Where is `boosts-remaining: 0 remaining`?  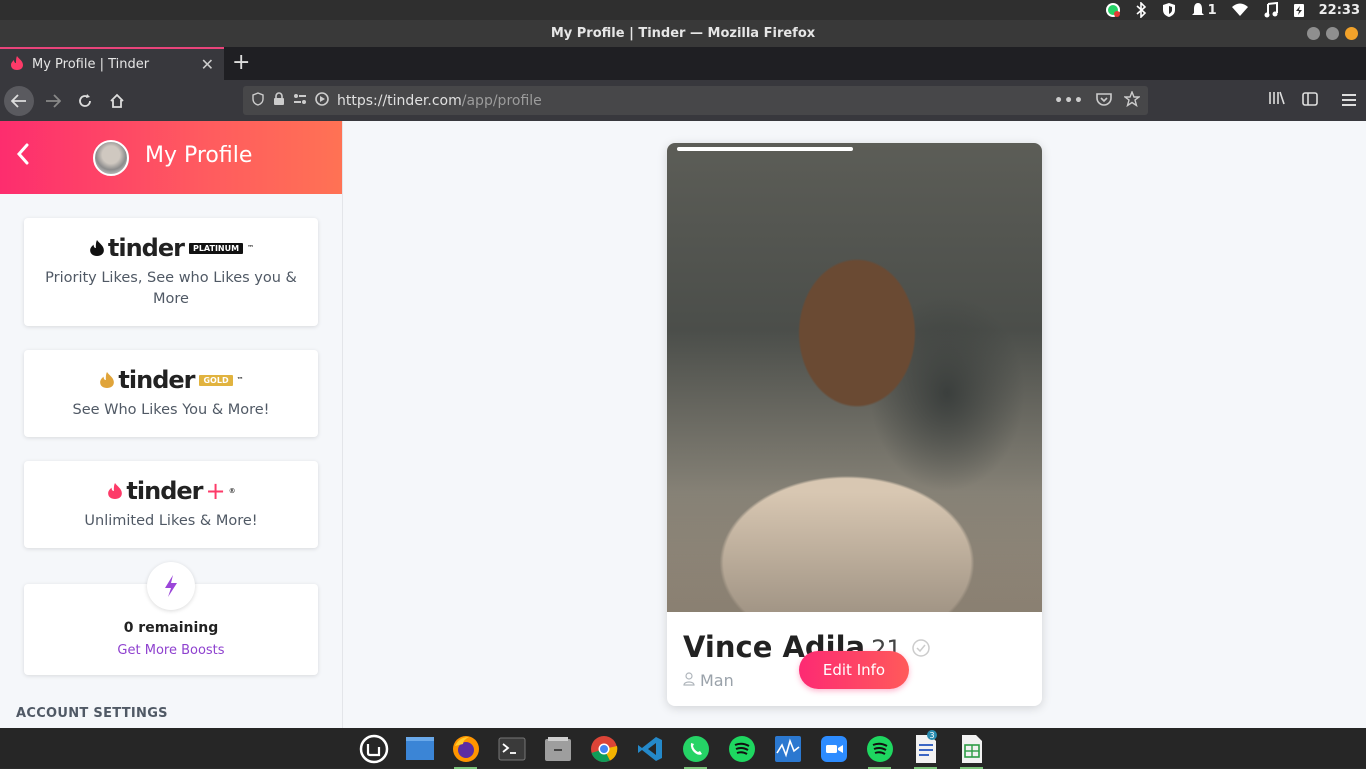 boosts-remaining: 0 remaining is located at coordinates (171, 628).